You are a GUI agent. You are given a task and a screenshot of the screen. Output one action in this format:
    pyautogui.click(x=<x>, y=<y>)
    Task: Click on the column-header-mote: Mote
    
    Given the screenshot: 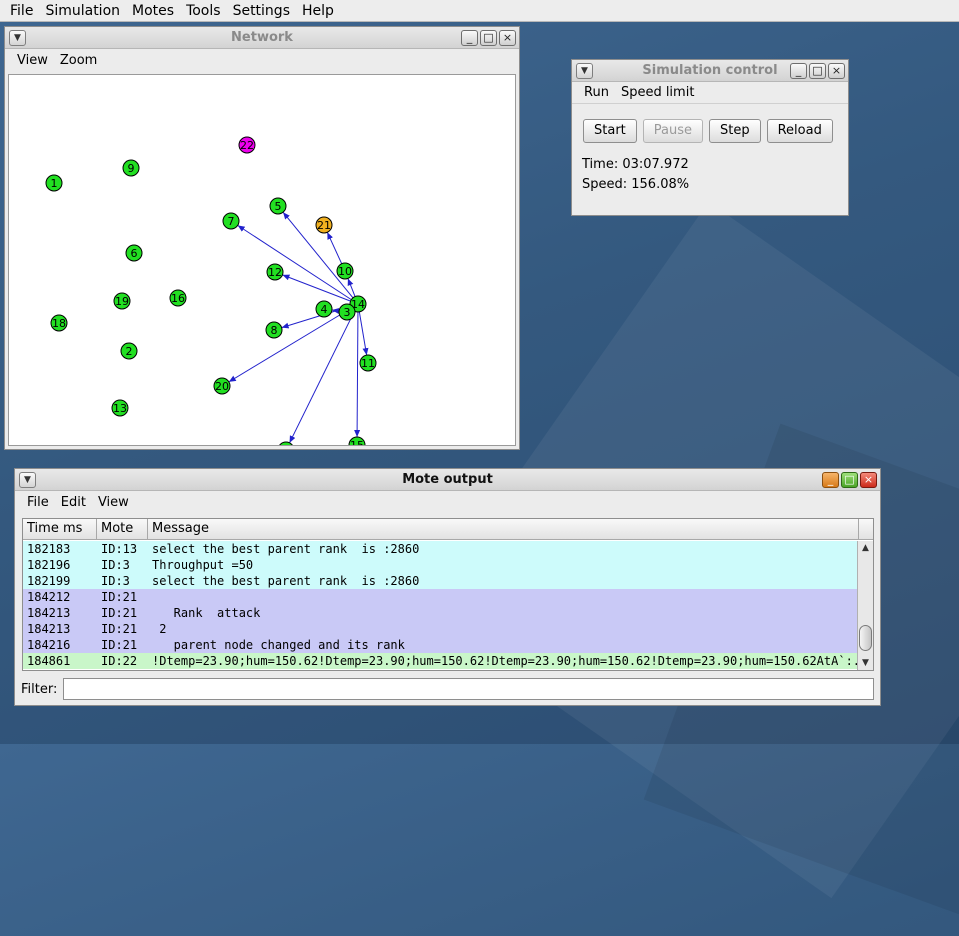 What is the action you would take?
    pyautogui.click(x=122, y=529)
    